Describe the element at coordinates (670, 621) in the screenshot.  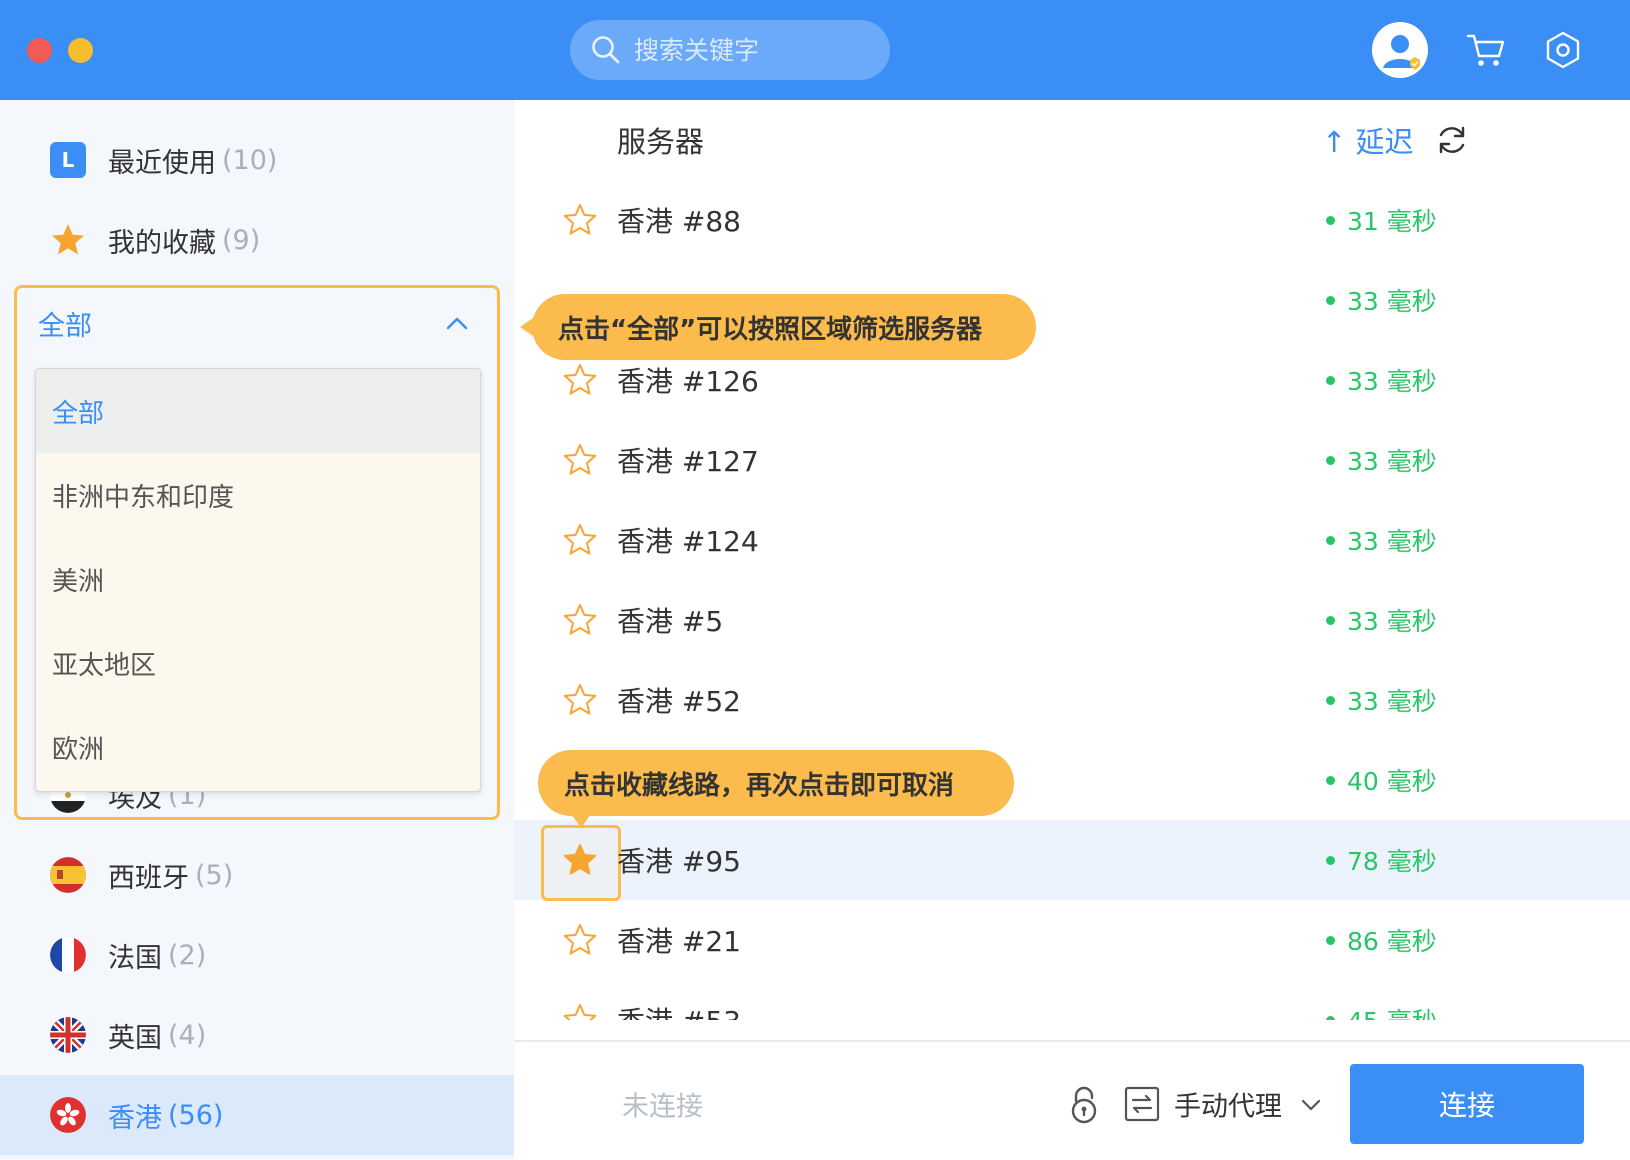
I see `server-name: 香港 #5` at that location.